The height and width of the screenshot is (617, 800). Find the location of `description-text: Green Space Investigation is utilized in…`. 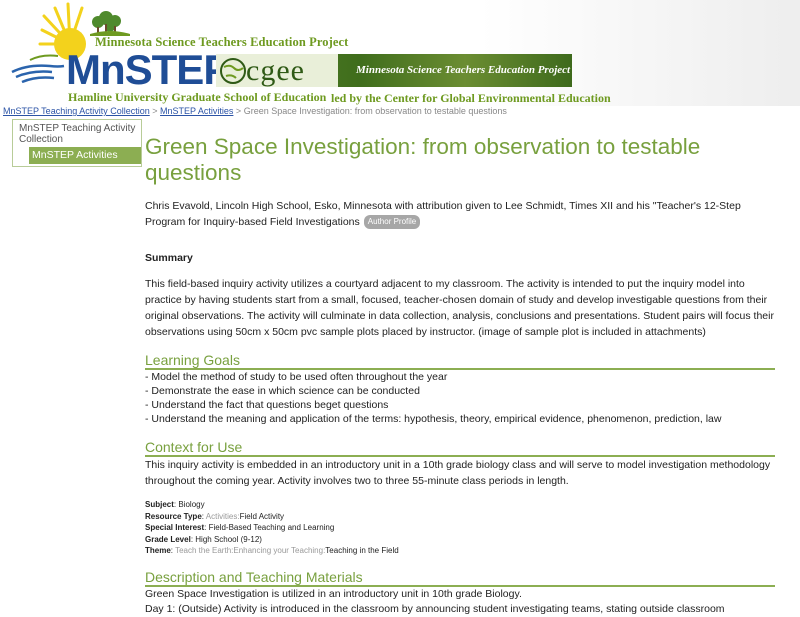

description-text: Green Space Investigation is utilized in… is located at coordinates (460, 602).